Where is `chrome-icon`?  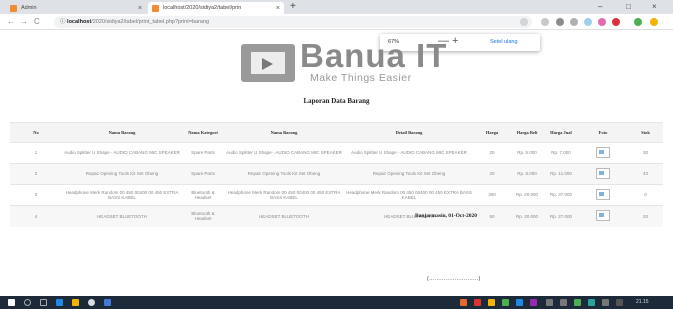
chrome-icon is located at coordinates (91, 302).